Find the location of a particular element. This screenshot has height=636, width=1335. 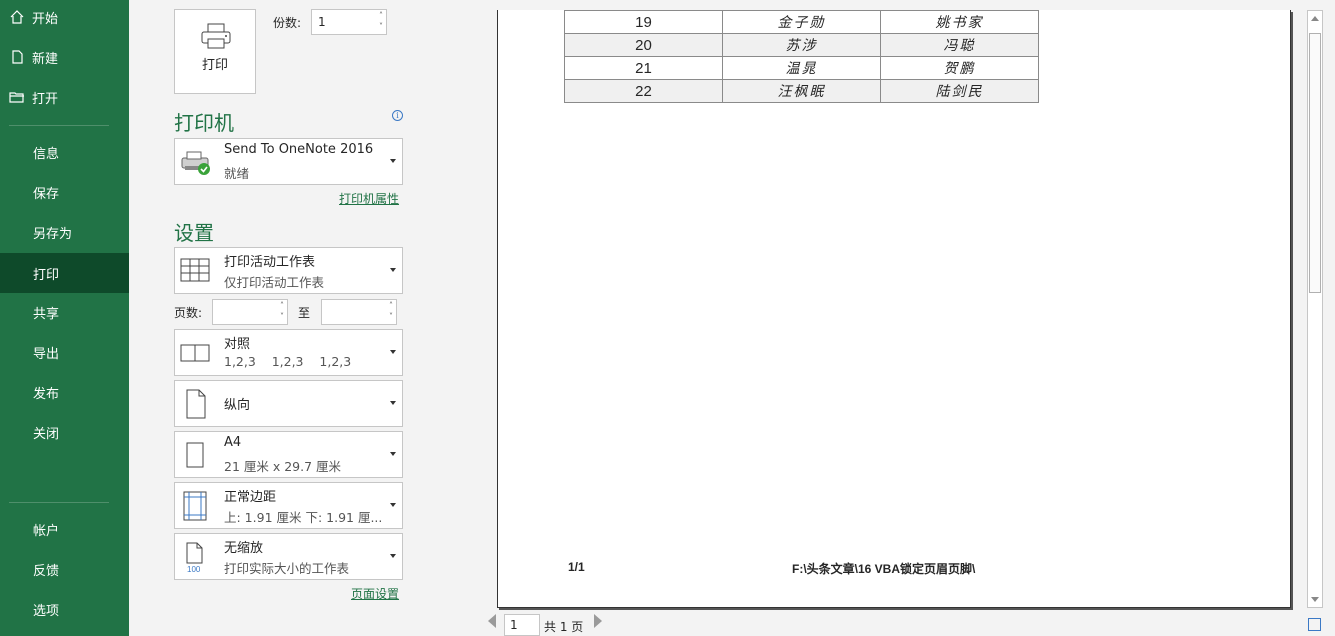

table-row: 22 汪枫眠 陆剑民 is located at coordinates (801, 91).